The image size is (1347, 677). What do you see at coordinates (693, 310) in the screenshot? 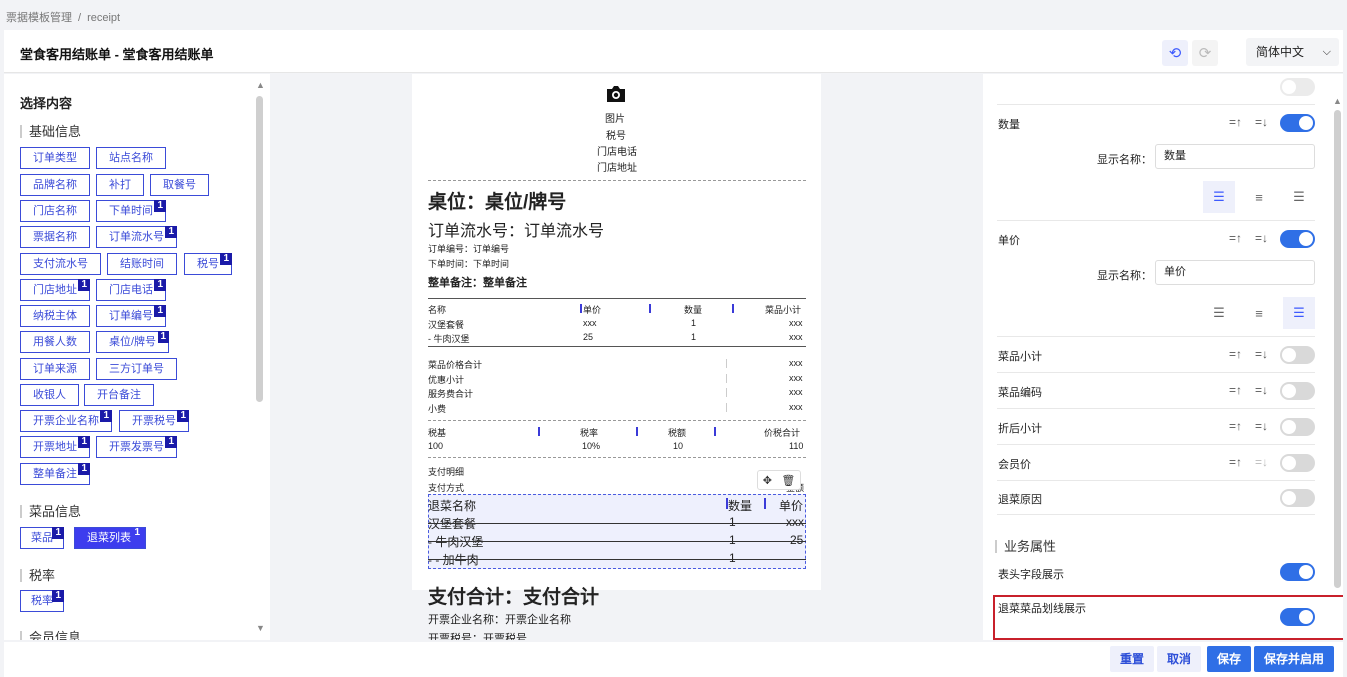
I see `col-qty: 数量` at bounding box center [693, 310].